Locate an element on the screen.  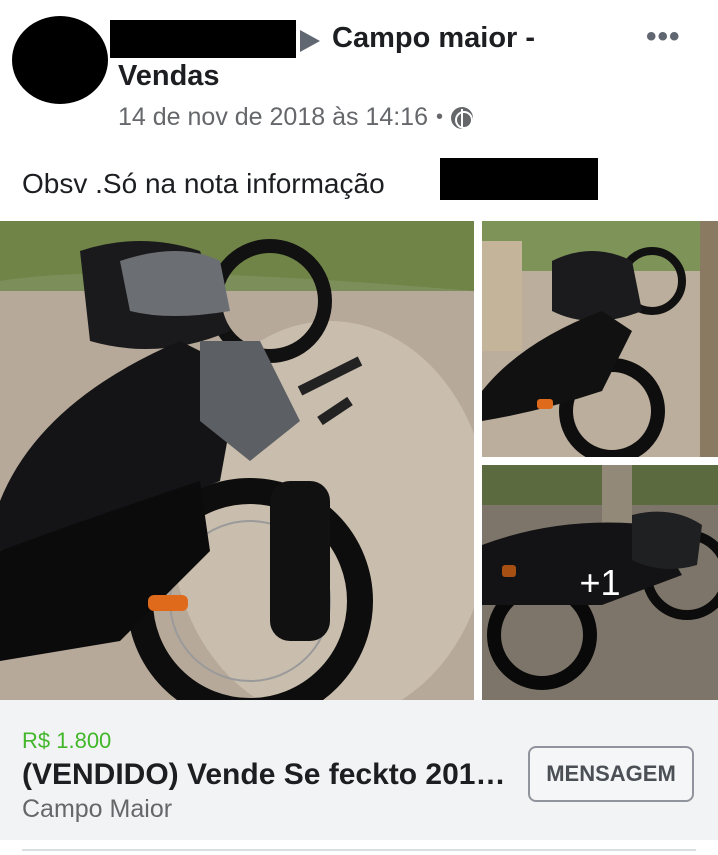
divider is located at coordinates (359, 850).